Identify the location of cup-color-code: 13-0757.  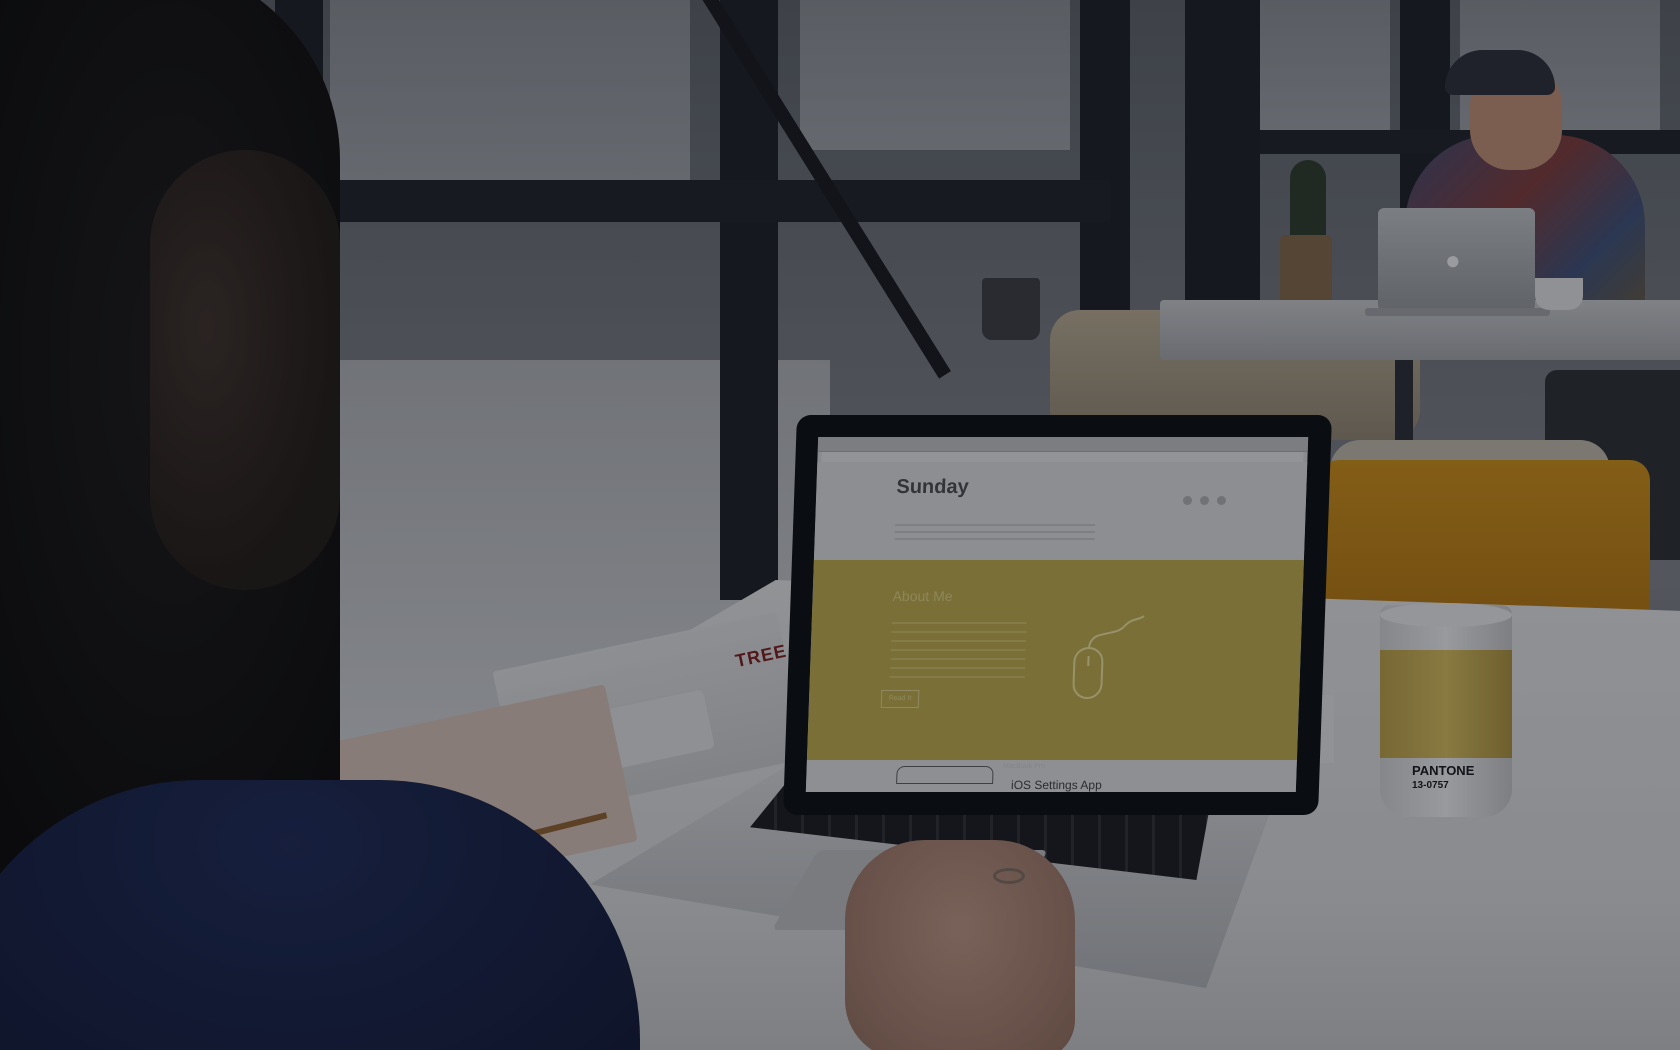
(1430, 785).